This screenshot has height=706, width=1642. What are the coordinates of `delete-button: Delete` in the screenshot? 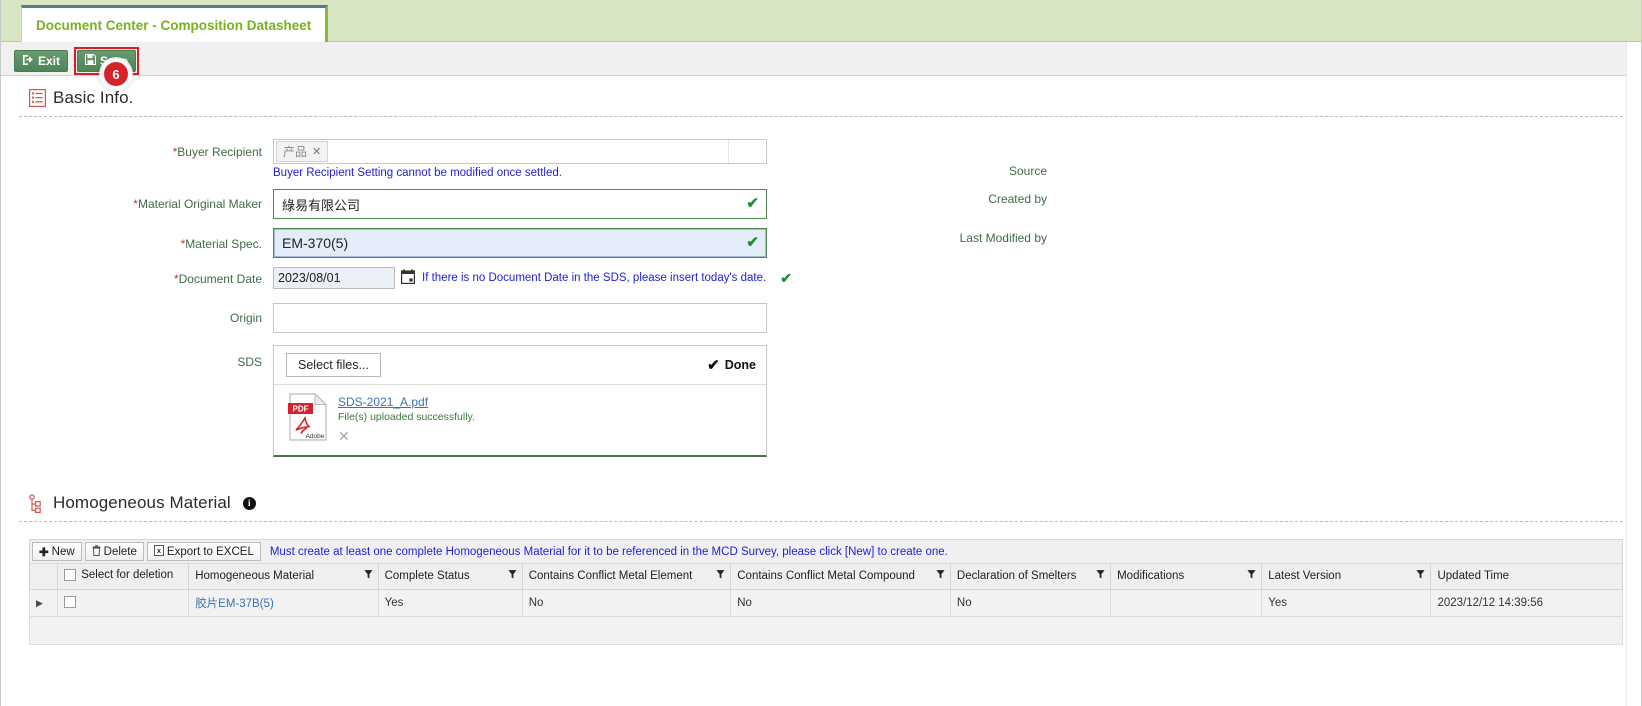 It's located at (114, 551).